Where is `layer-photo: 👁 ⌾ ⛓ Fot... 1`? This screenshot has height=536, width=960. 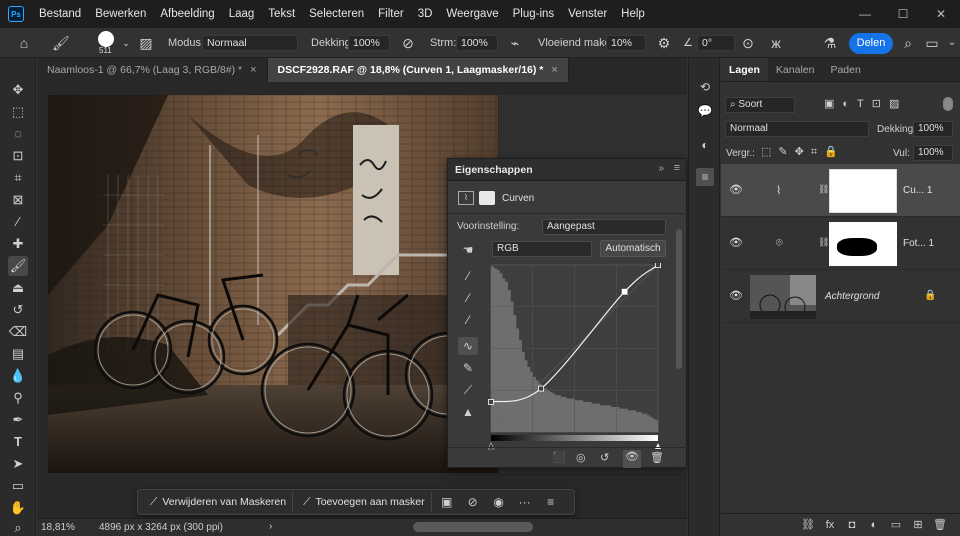 layer-photo: 👁 ⌾ ⛓ Fot... 1 is located at coordinates (840, 243).